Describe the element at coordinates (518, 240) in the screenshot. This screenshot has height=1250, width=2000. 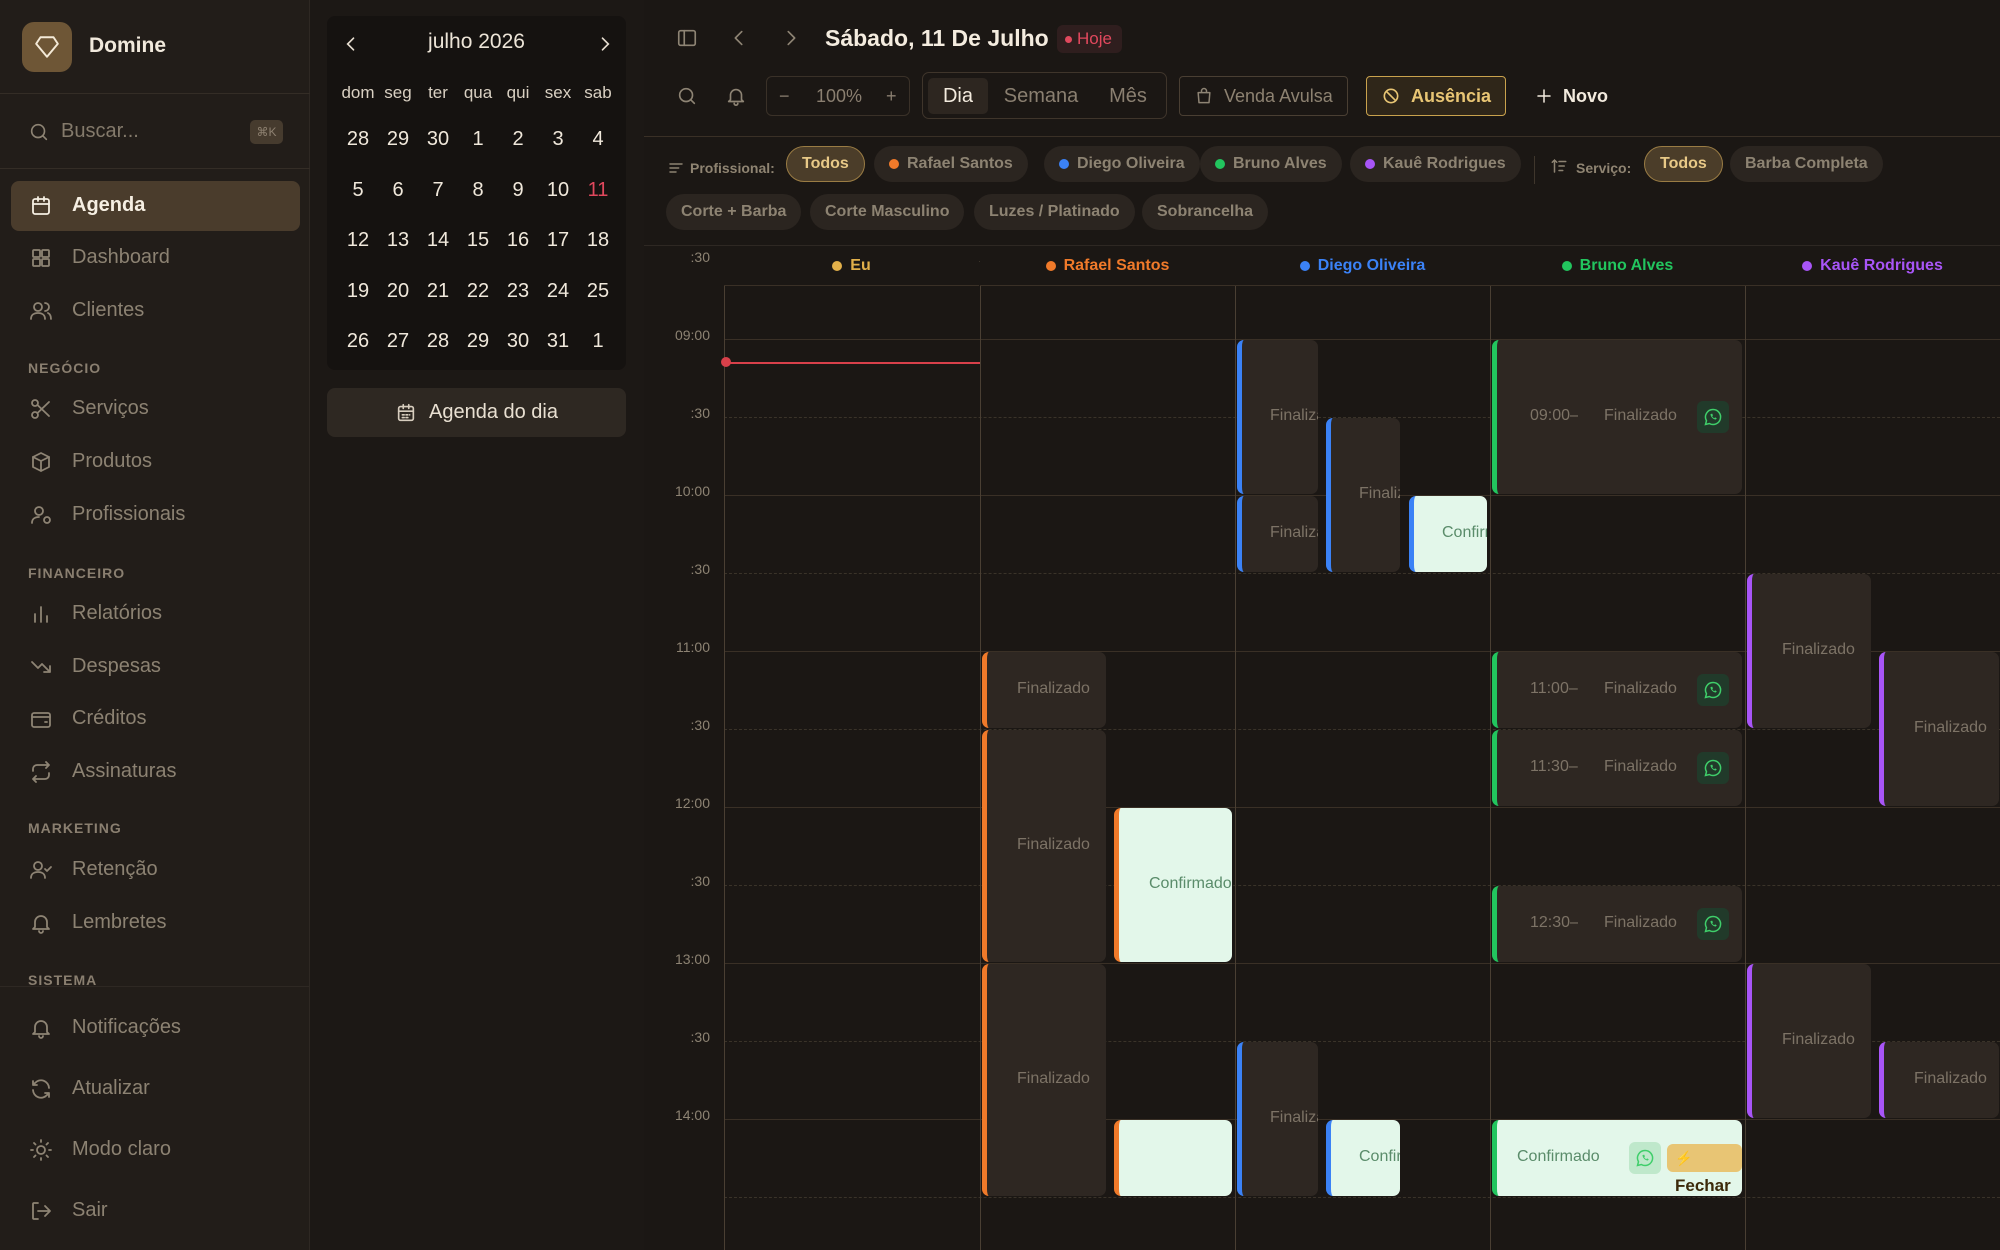
I see `calendar-day: 16` at that location.